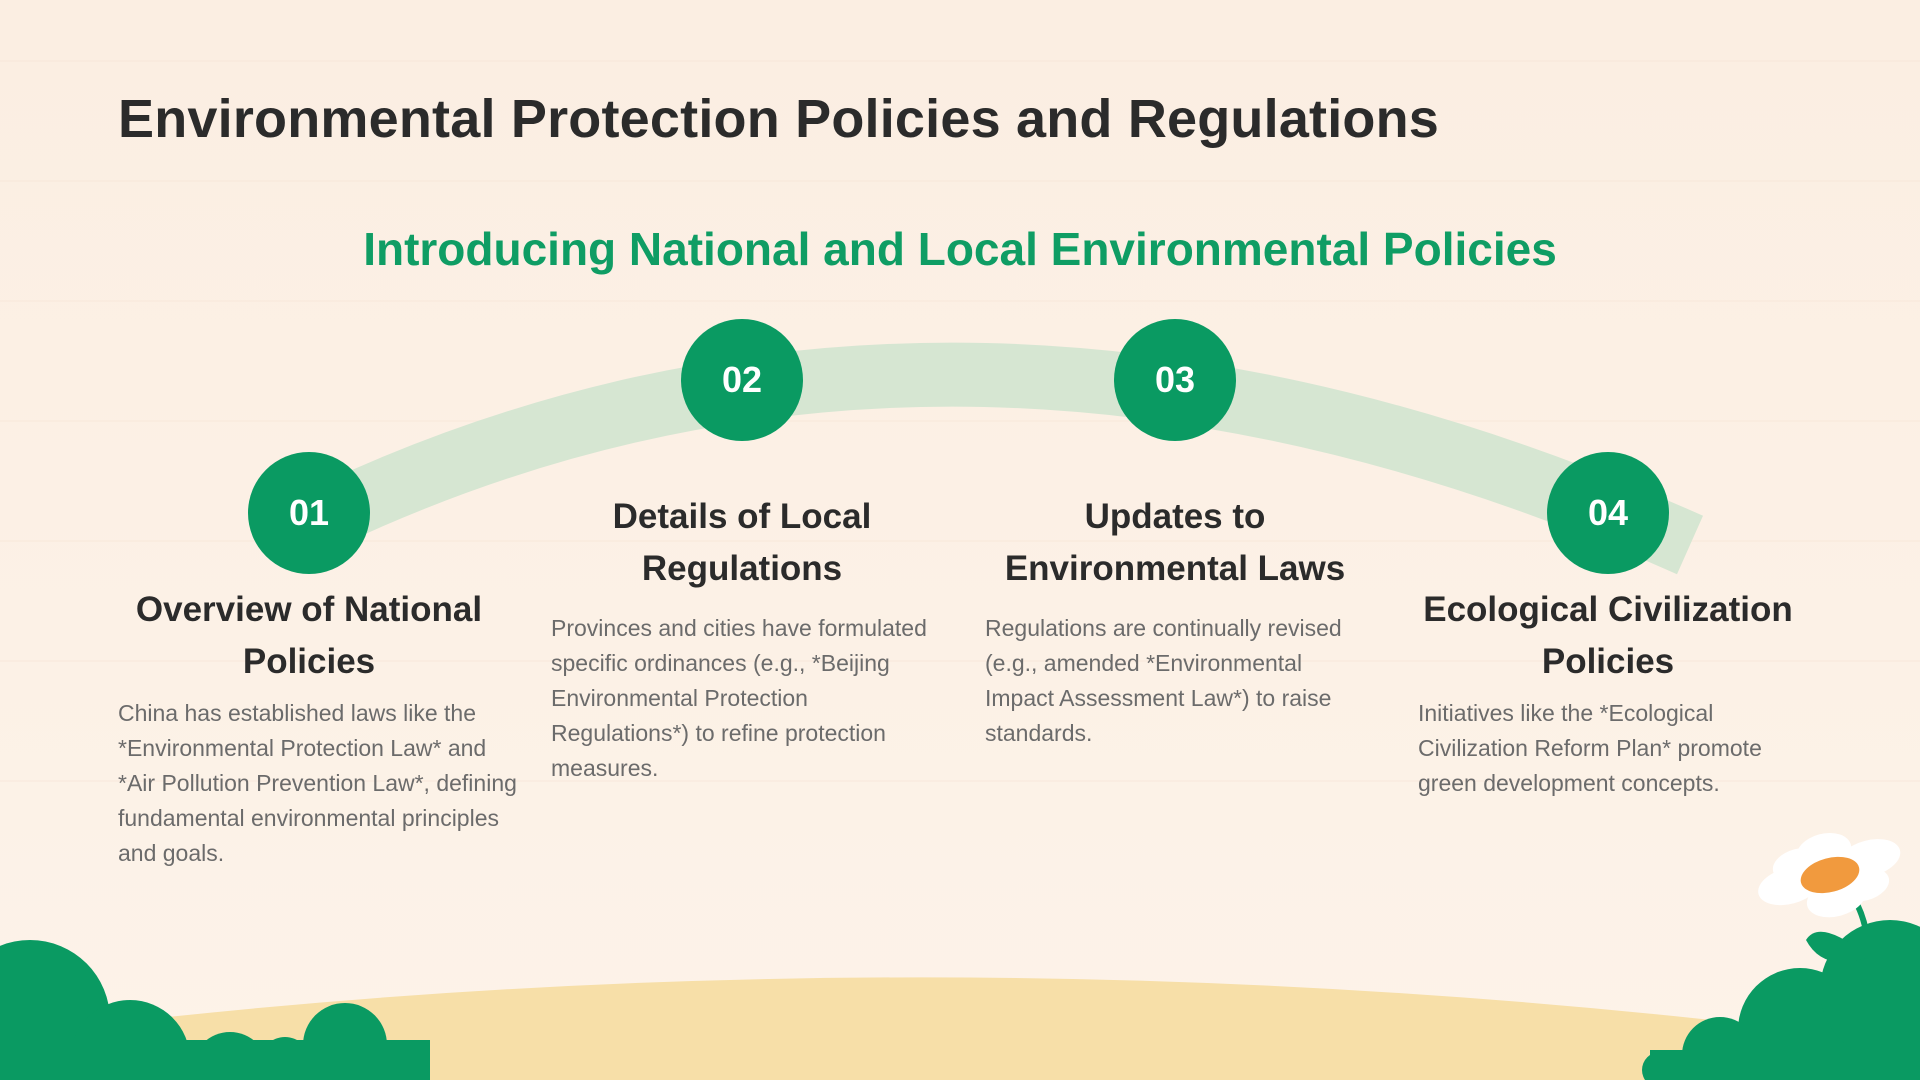 The width and height of the screenshot is (1920, 1080). Describe the element at coordinates (309, 513) in the screenshot. I see `step-number-badge: 01` at that location.